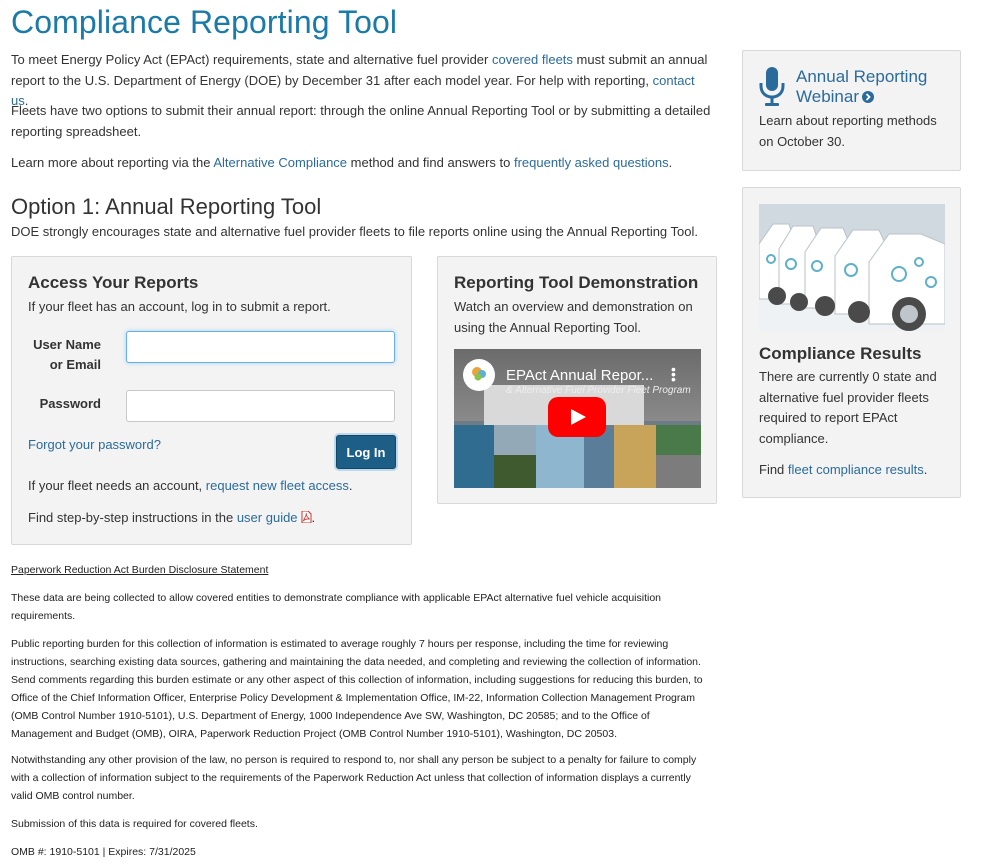  Describe the element at coordinates (868, 98) in the screenshot. I see `circle-arrow-icon` at that location.